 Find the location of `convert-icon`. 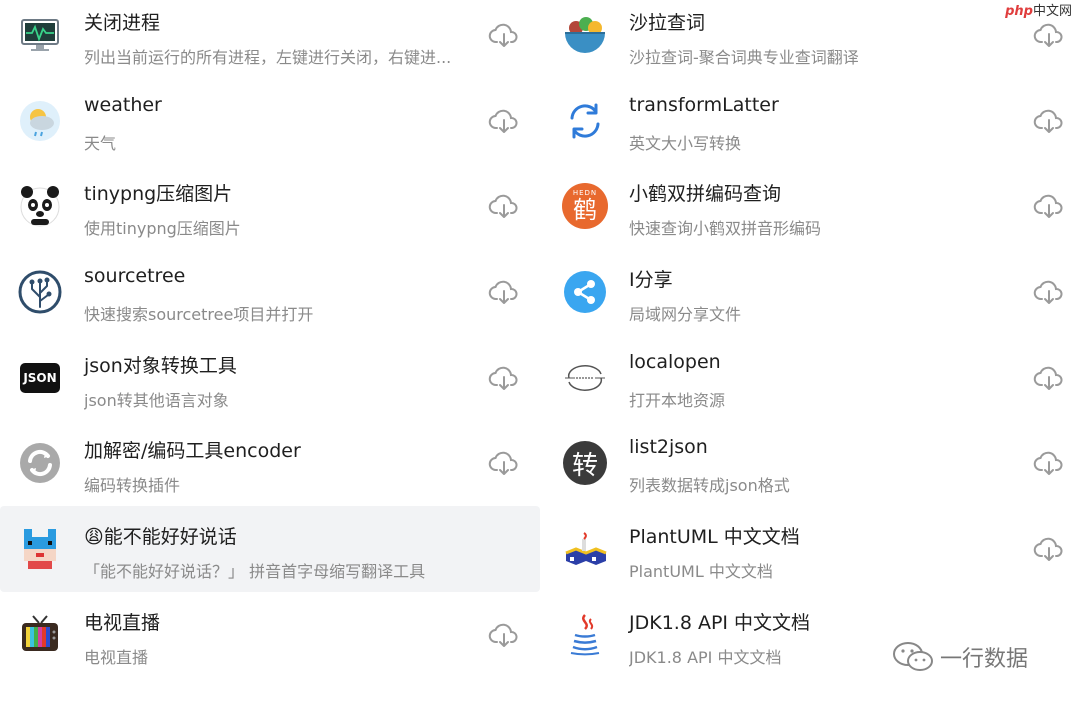

convert-icon is located at coordinates (40, 463).